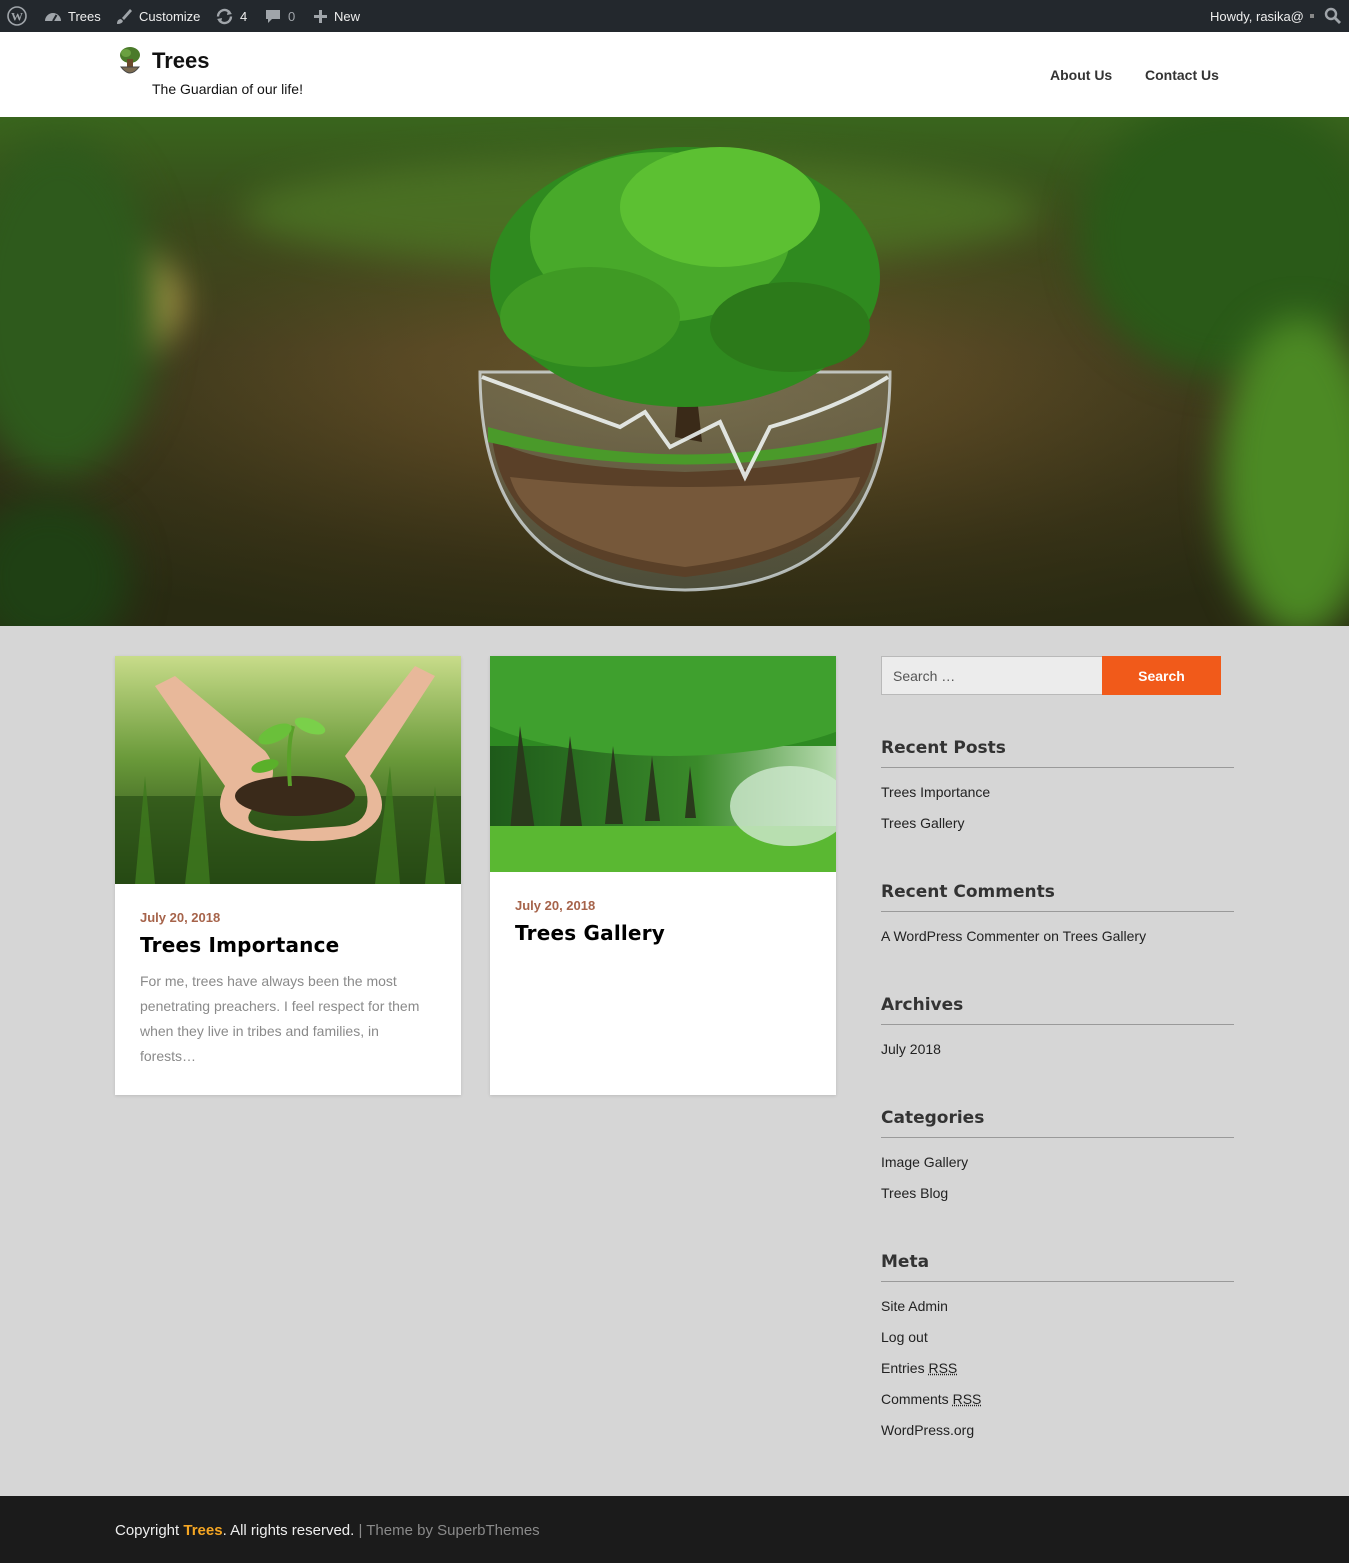 The height and width of the screenshot is (1563, 1349). Describe the element at coordinates (124, 16) in the screenshot. I see `brush-icon` at that location.